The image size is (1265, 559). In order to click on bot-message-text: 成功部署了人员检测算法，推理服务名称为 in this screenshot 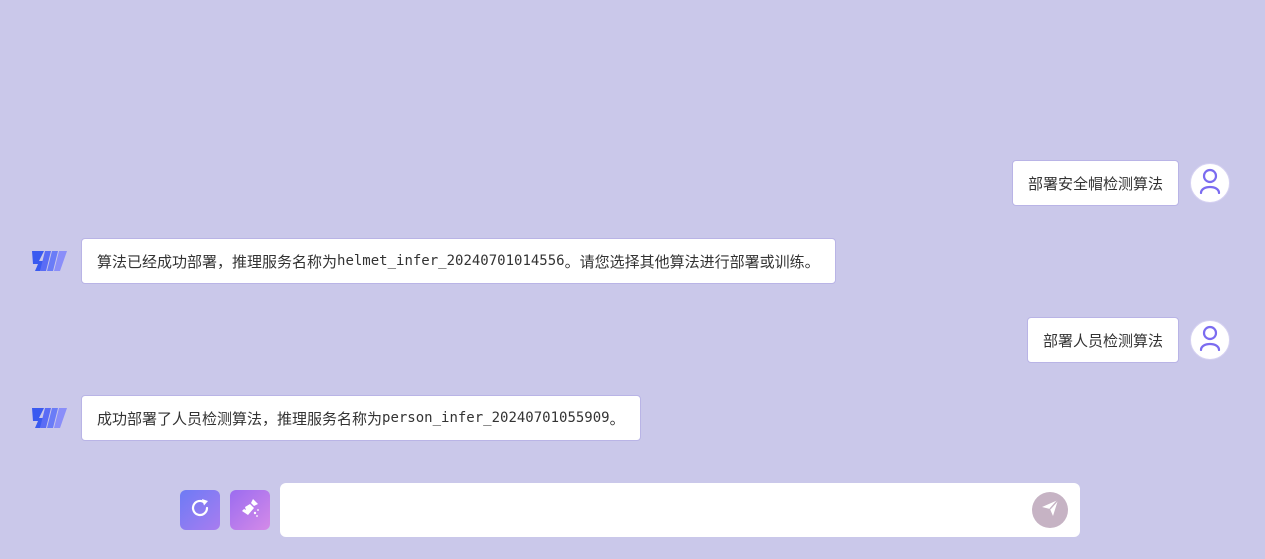, I will do `click(240, 418)`.